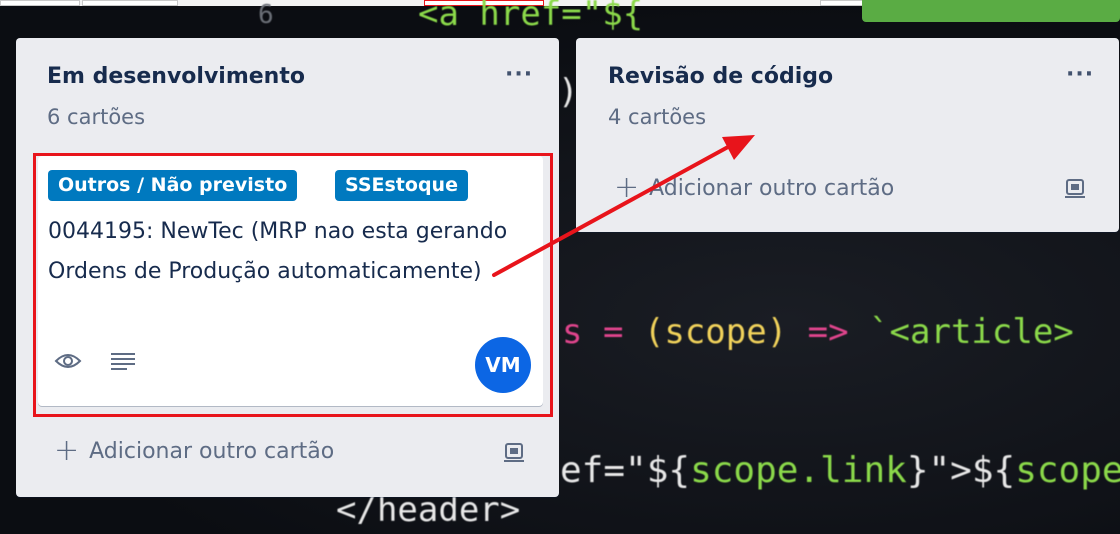 The height and width of the screenshot is (534, 1120). What do you see at coordinates (818, 332) in the screenshot?
I see `code-line-2: s = (scope) => `<article>` at bounding box center [818, 332].